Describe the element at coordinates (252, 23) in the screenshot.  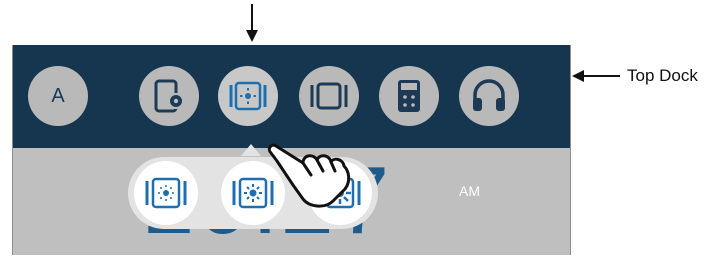
I see `down-arrow-indicator` at that location.